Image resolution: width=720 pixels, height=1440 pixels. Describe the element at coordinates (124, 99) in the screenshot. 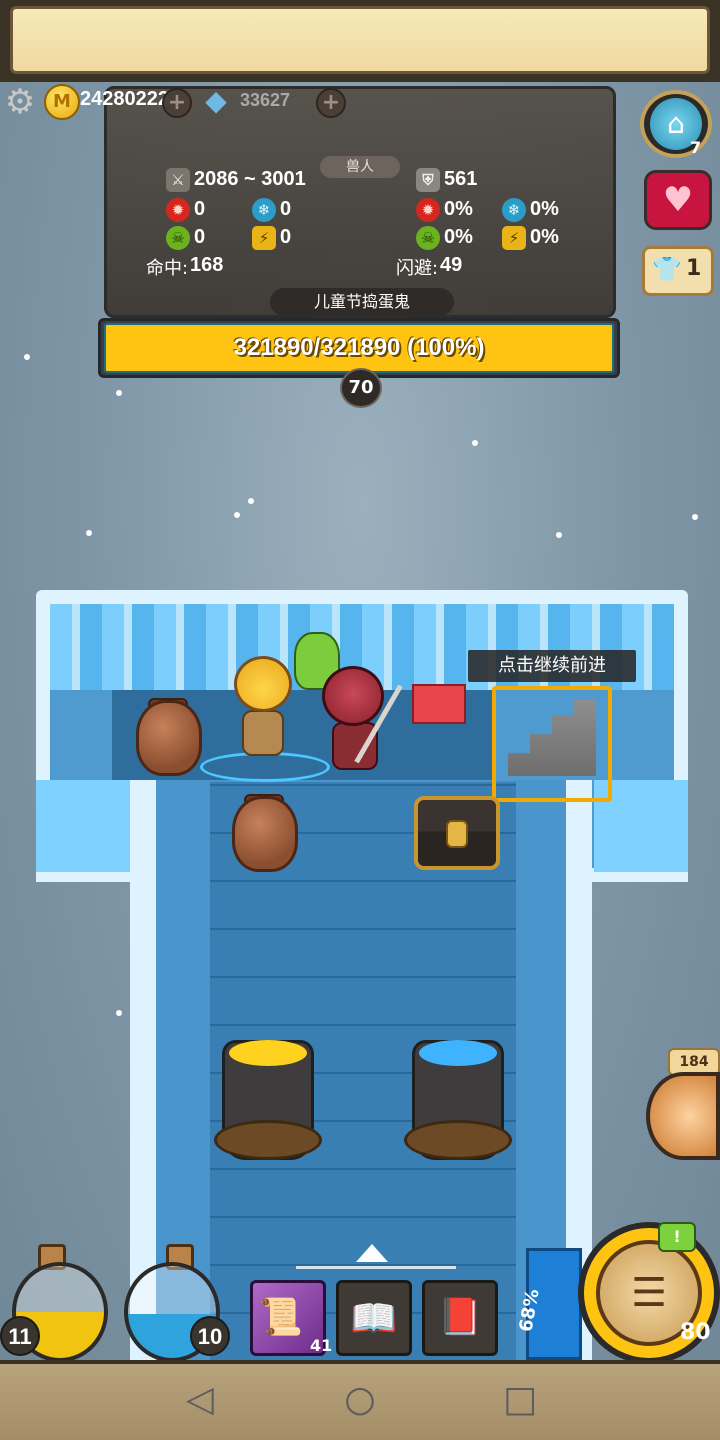

I see `gold-value: 24280222` at that location.